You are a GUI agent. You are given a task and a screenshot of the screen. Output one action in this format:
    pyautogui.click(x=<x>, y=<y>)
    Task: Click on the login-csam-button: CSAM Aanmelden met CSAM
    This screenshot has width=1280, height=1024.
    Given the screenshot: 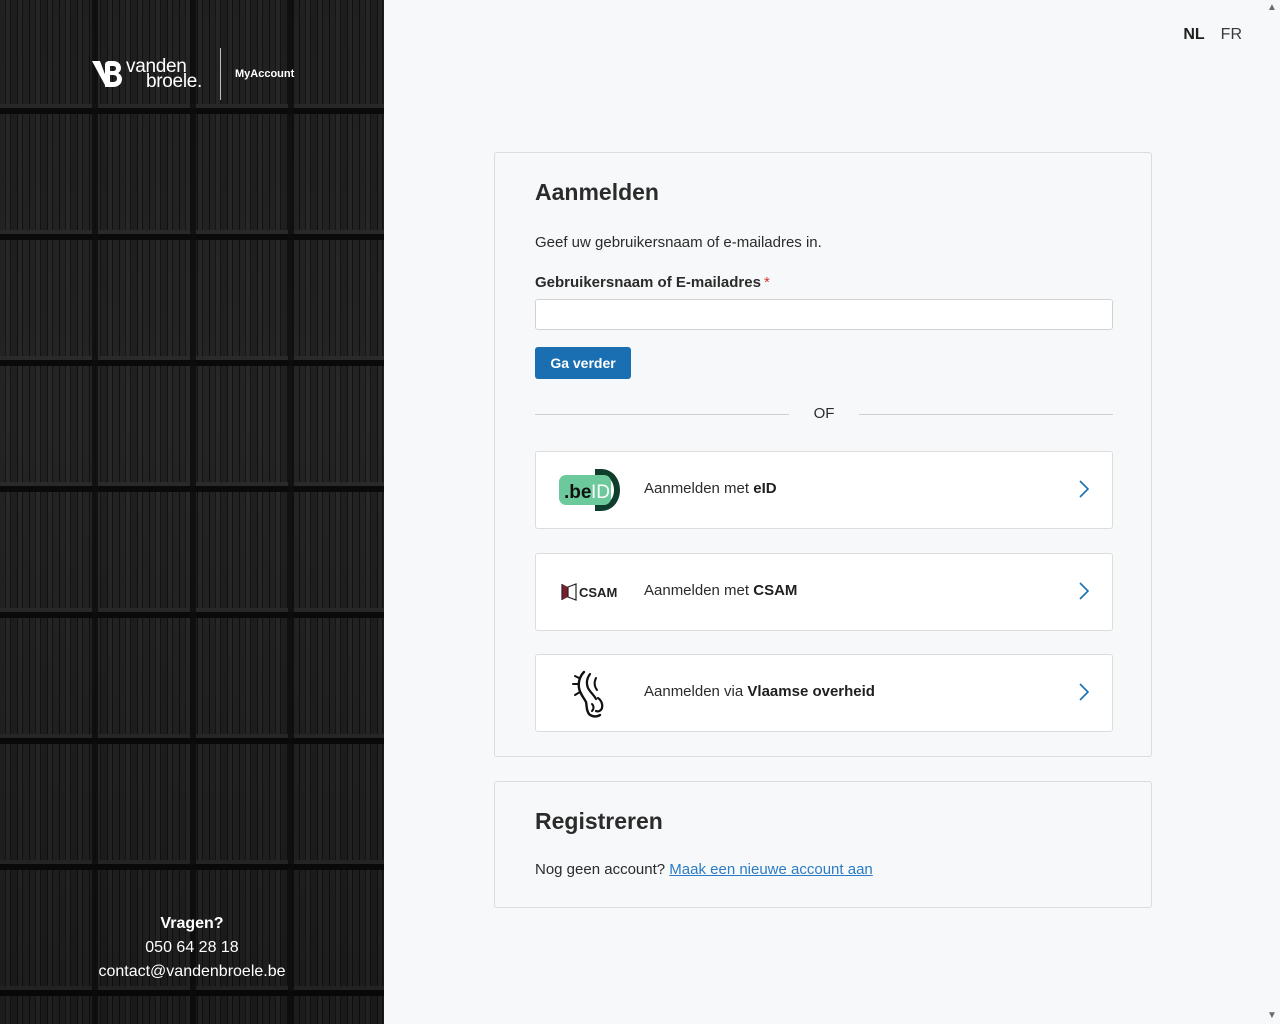 What is the action you would take?
    pyautogui.click(x=824, y=592)
    